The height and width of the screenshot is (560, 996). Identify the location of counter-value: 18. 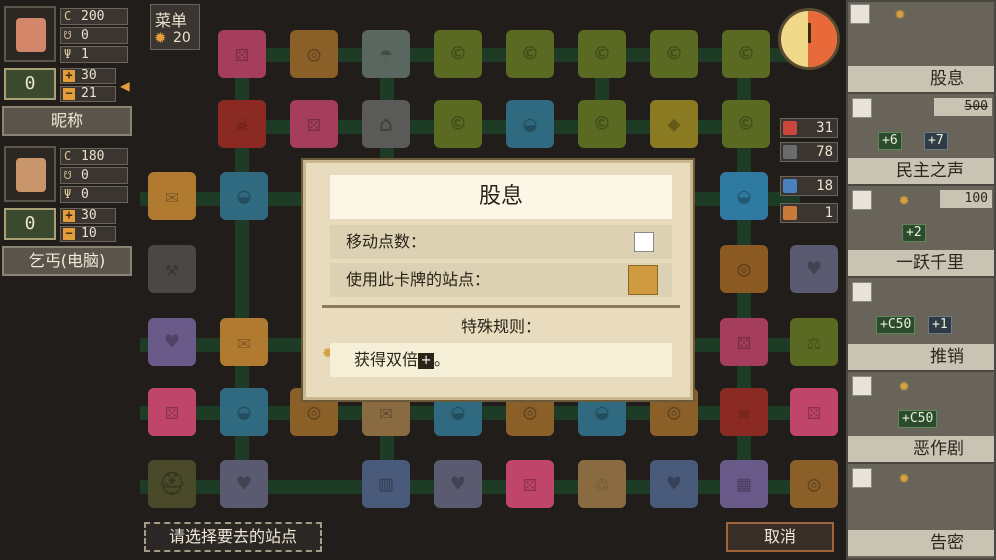
(824, 186).